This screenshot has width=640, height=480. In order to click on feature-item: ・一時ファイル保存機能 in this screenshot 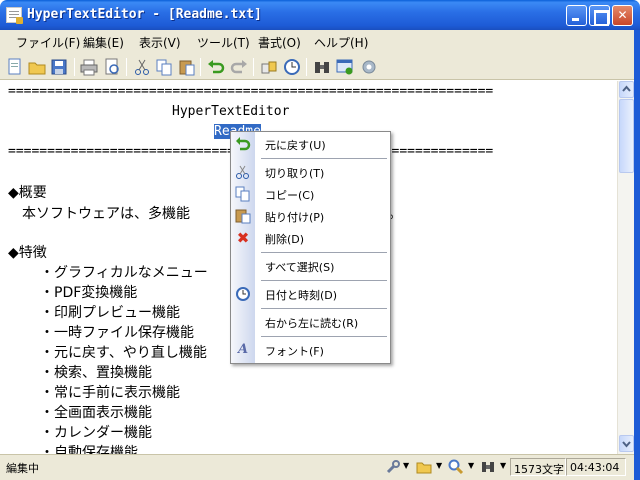, I will do `click(117, 333)`.